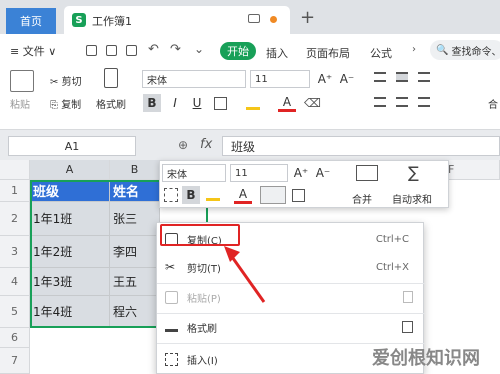 The width and height of the screenshot is (500, 374). Describe the element at coordinates (312, 103) in the screenshot. I see `clear-format-icon: ⌫` at that location.